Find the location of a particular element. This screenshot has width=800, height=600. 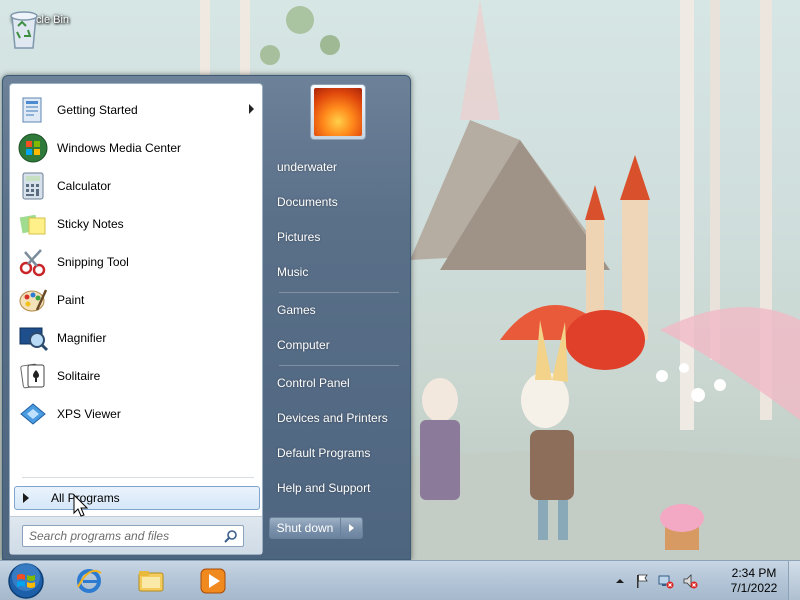

right-item-help-support: Help and Support is located at coordinates (337, 488).